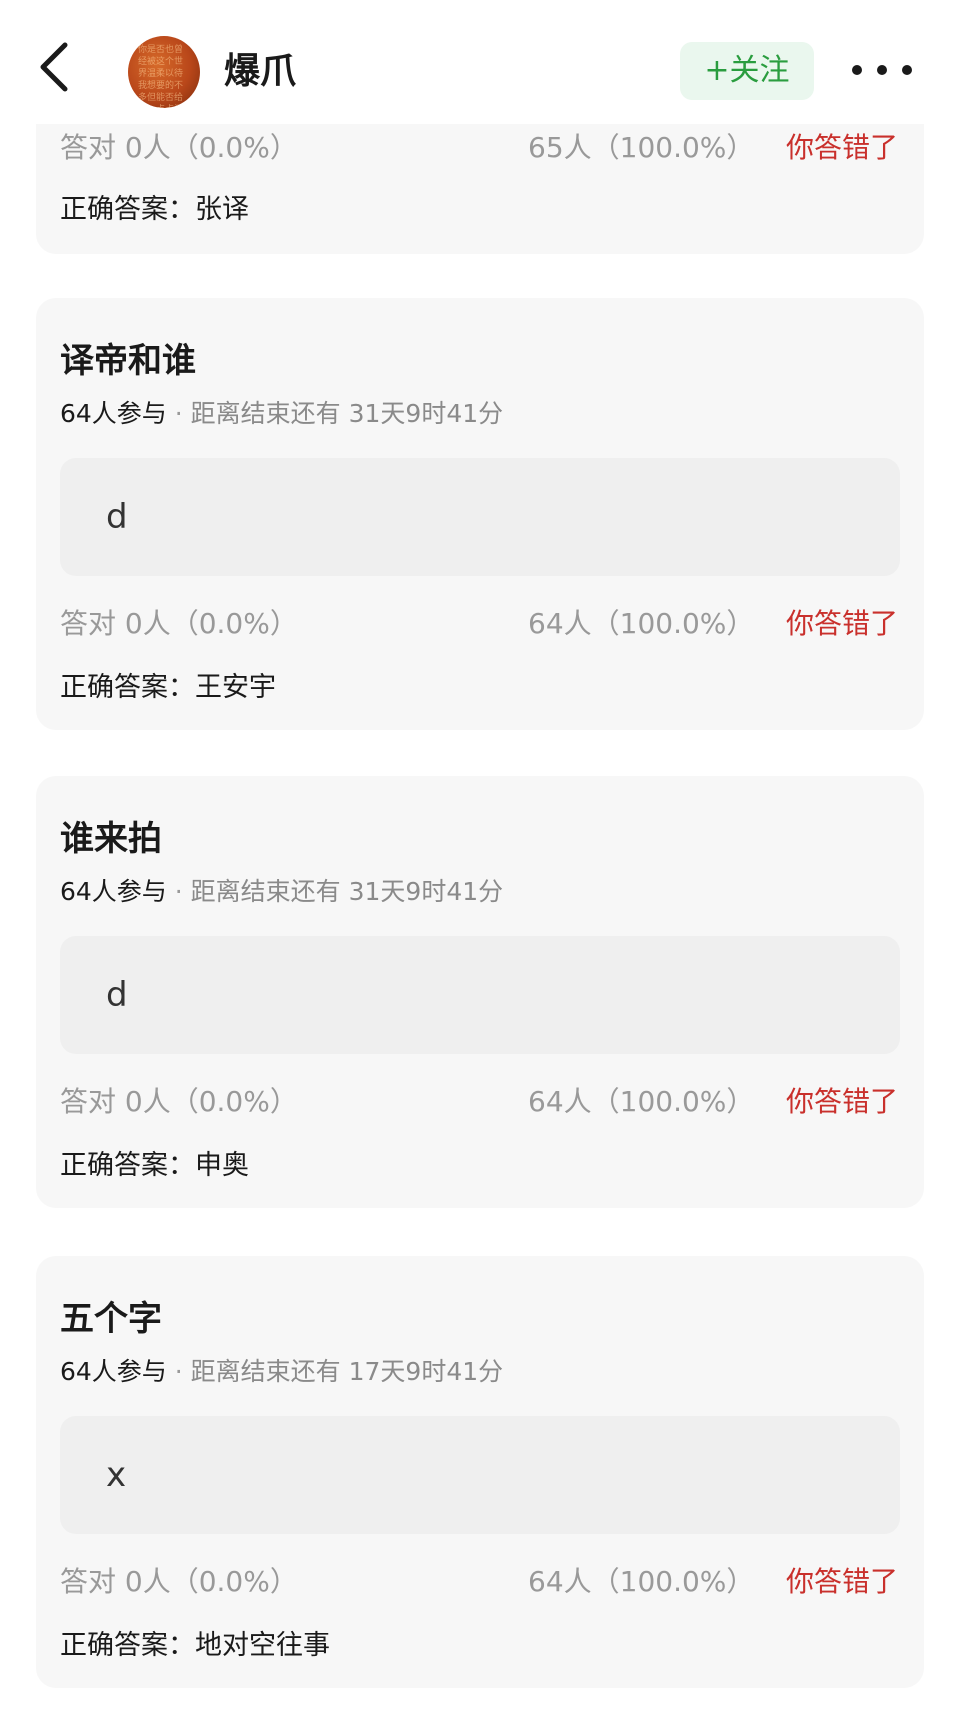 This screenshot has height=1729, width=960. What do you see at coordinates (111, 1319) in the screenshot?
I see `question-title: 五个字` at bounding box center [111, 1319].